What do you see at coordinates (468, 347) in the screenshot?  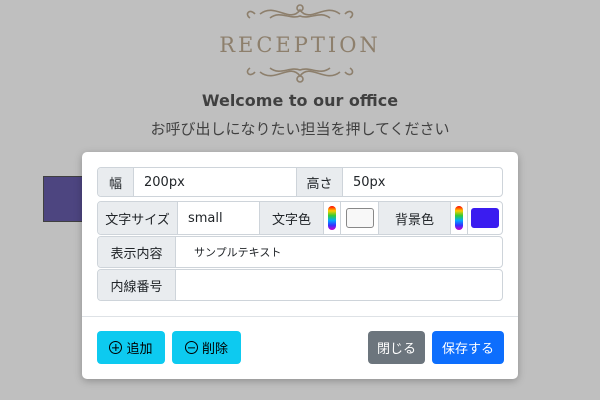 I see `save-button: 保存する` at bounding box center [468, 347].